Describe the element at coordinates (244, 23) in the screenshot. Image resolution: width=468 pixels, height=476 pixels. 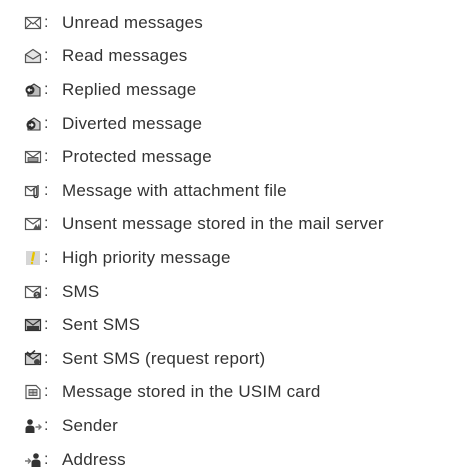
I see `legend-row-unread: : Unread messages` at that location.